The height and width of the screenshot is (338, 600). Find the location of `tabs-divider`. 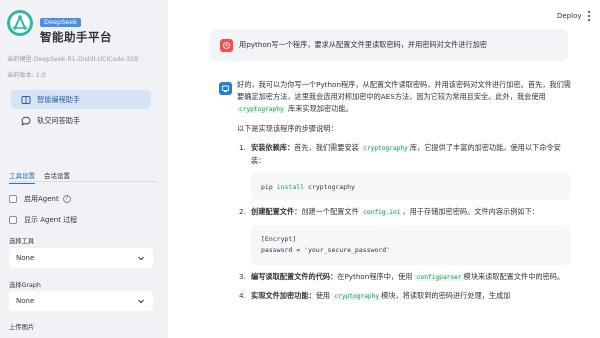

tabs-divider is located at coordinates (83, 181).